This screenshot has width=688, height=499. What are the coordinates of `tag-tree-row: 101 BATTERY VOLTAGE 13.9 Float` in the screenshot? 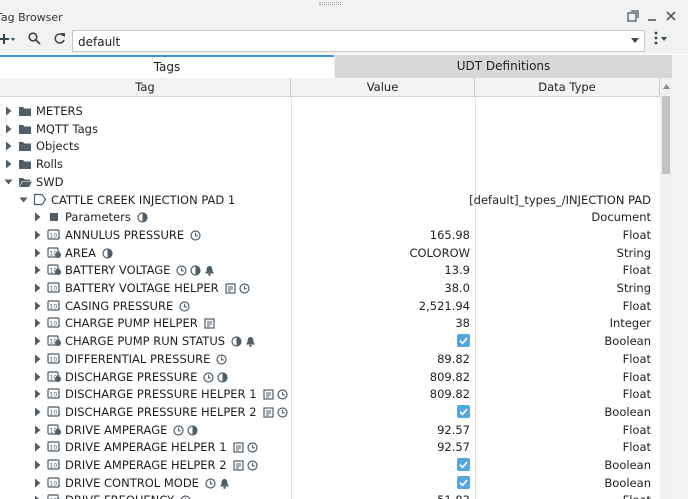 It's located at (330, 270).